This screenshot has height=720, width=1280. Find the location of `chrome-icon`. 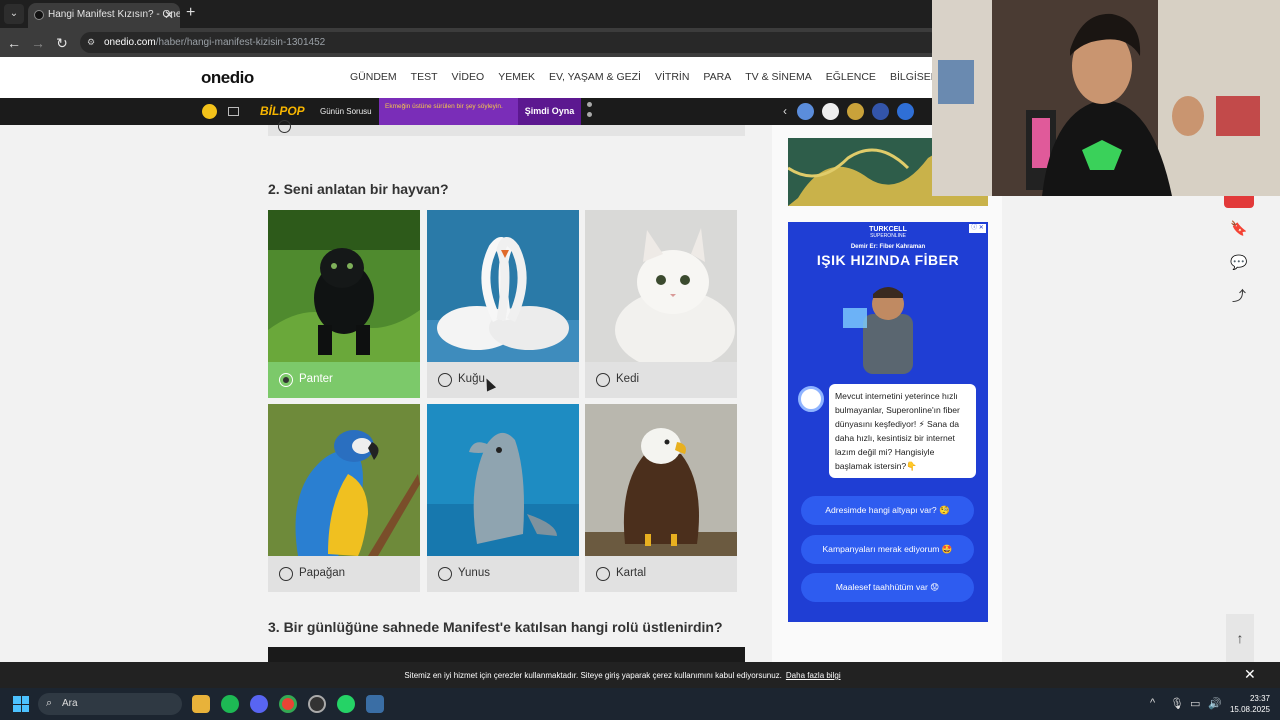

chrome-icon is located at coordinates (288, 704).